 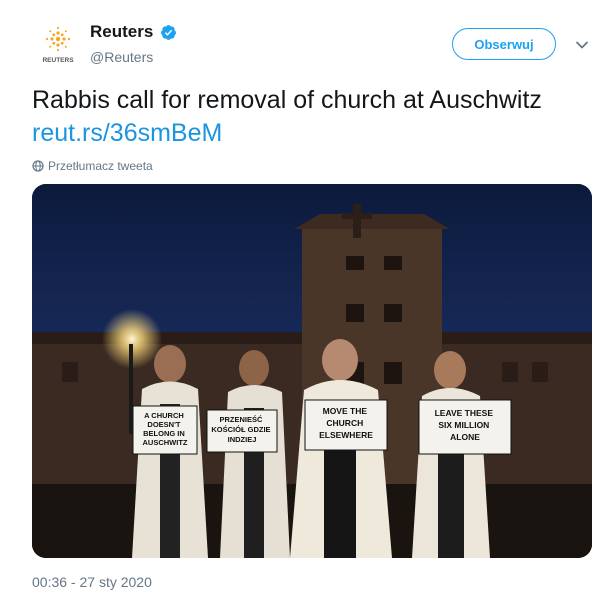 I want to click on avatar-text: REUTERS, so click(x=58, y=60).